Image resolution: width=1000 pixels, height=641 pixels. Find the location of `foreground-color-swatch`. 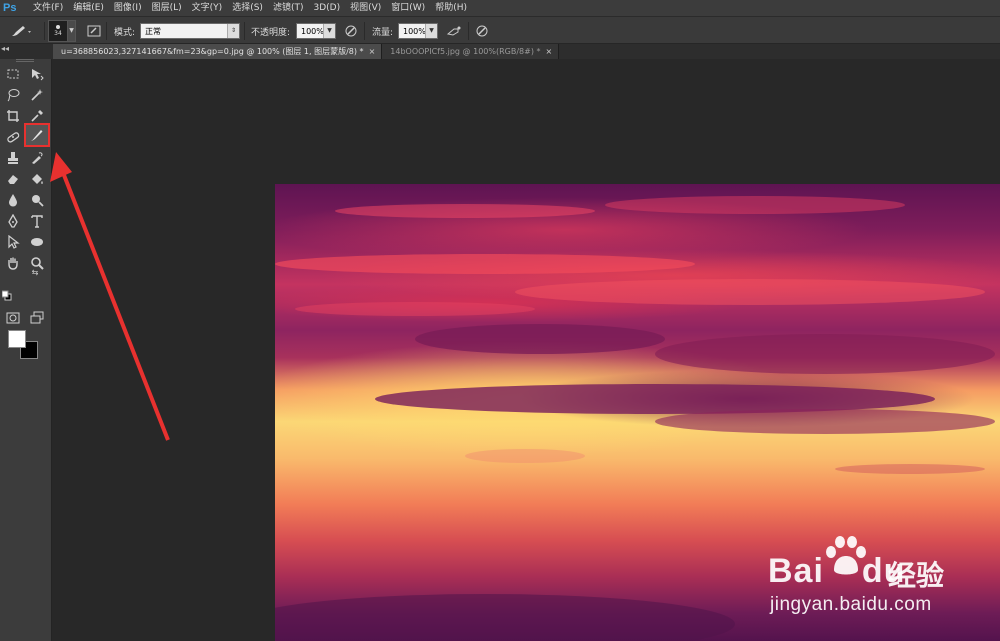

foreground-color-swatch is located at coordinates (17, 339).